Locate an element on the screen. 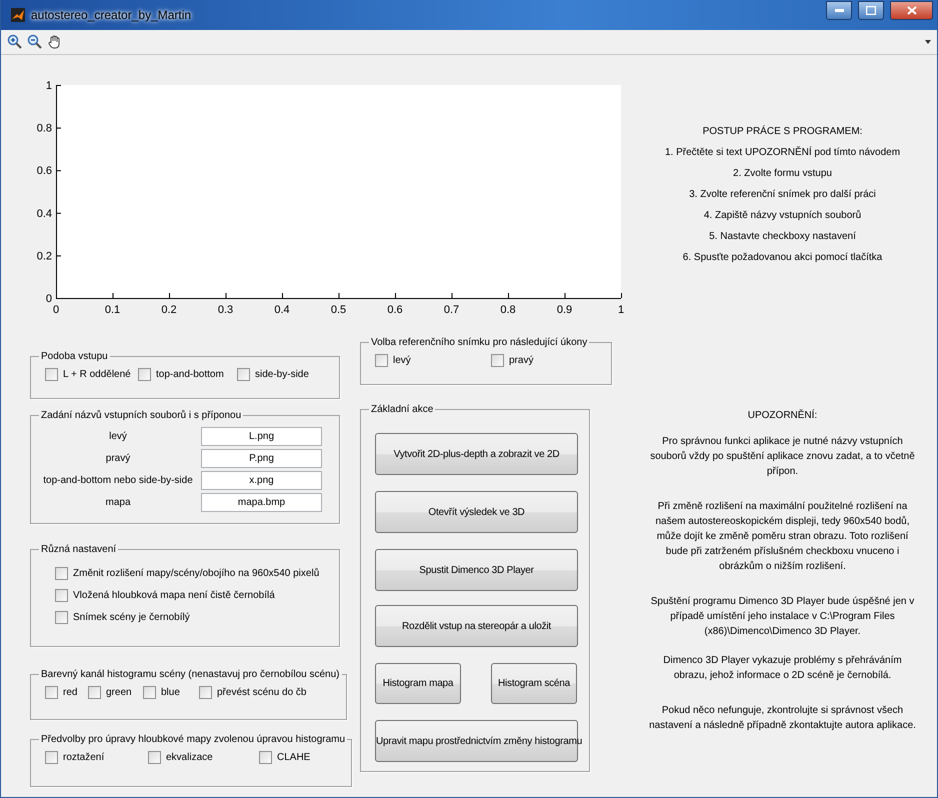  instruction-step: 4. Zapiště názvy vstupních souborů is located at coordinates (783, 215).